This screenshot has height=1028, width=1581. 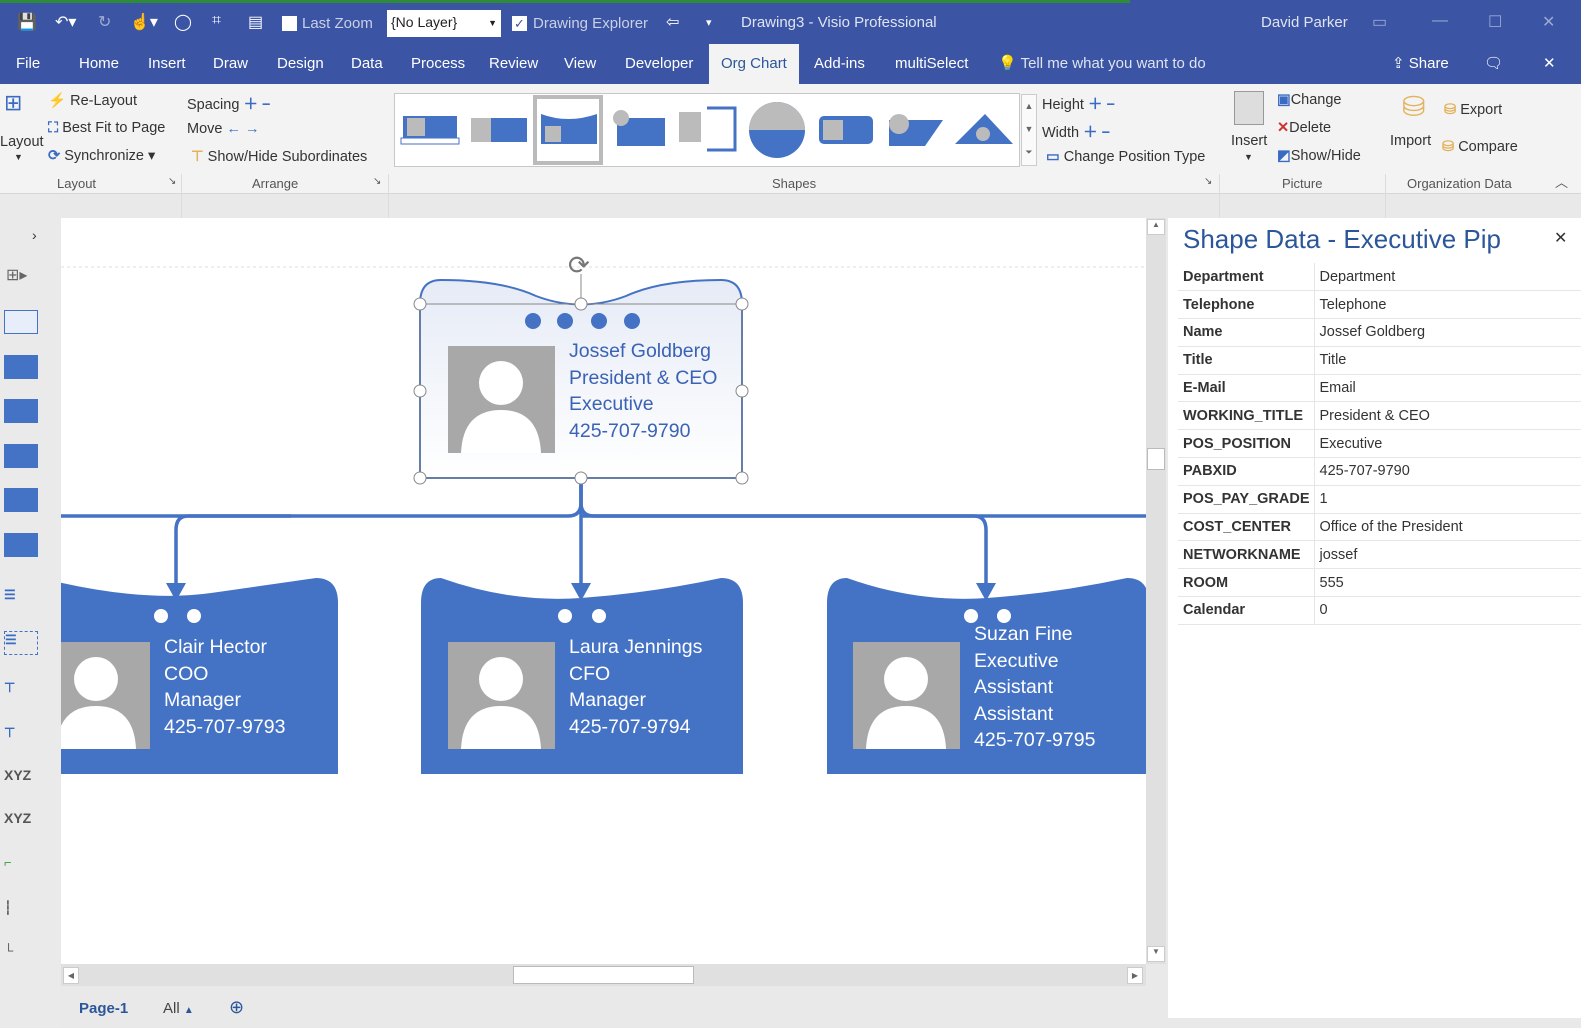 I want to click on touch-mode-icon: ☝▾, so click(x=144, y=22).